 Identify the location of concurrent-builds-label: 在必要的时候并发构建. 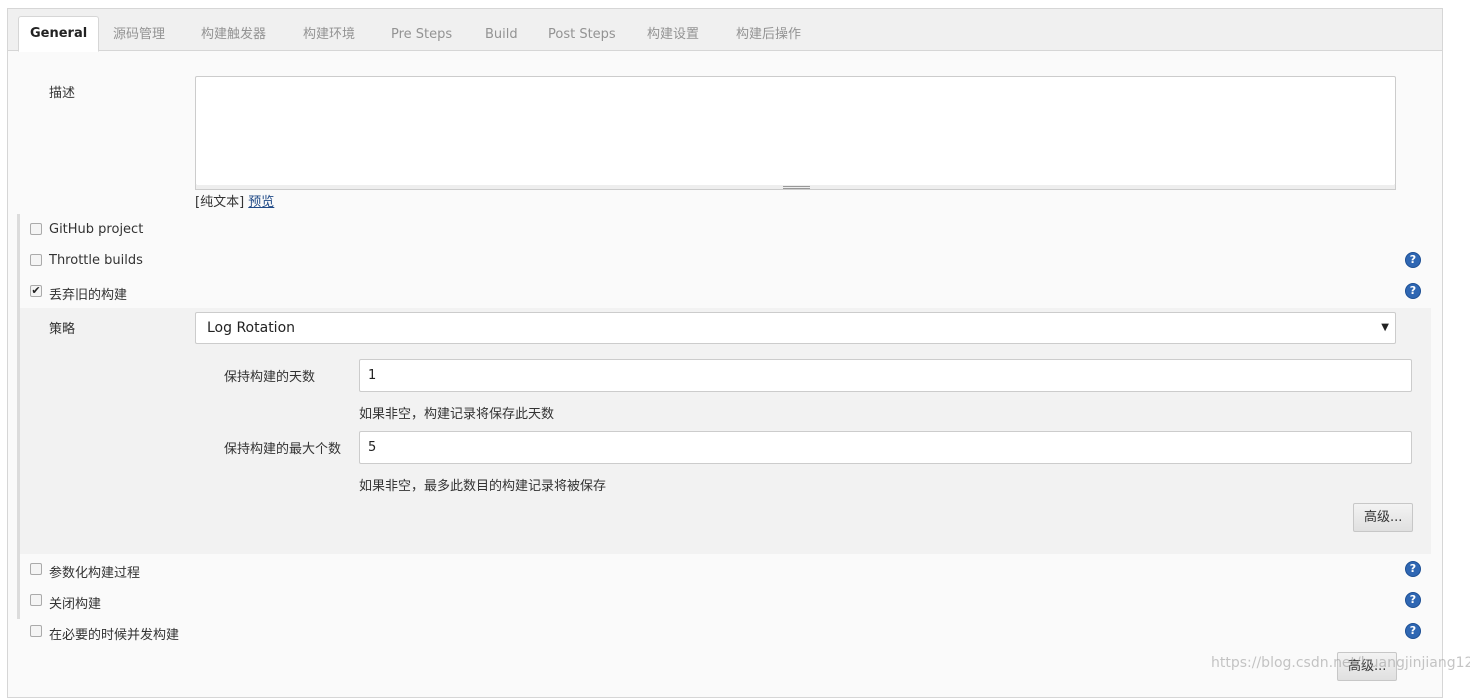
(114, 635).